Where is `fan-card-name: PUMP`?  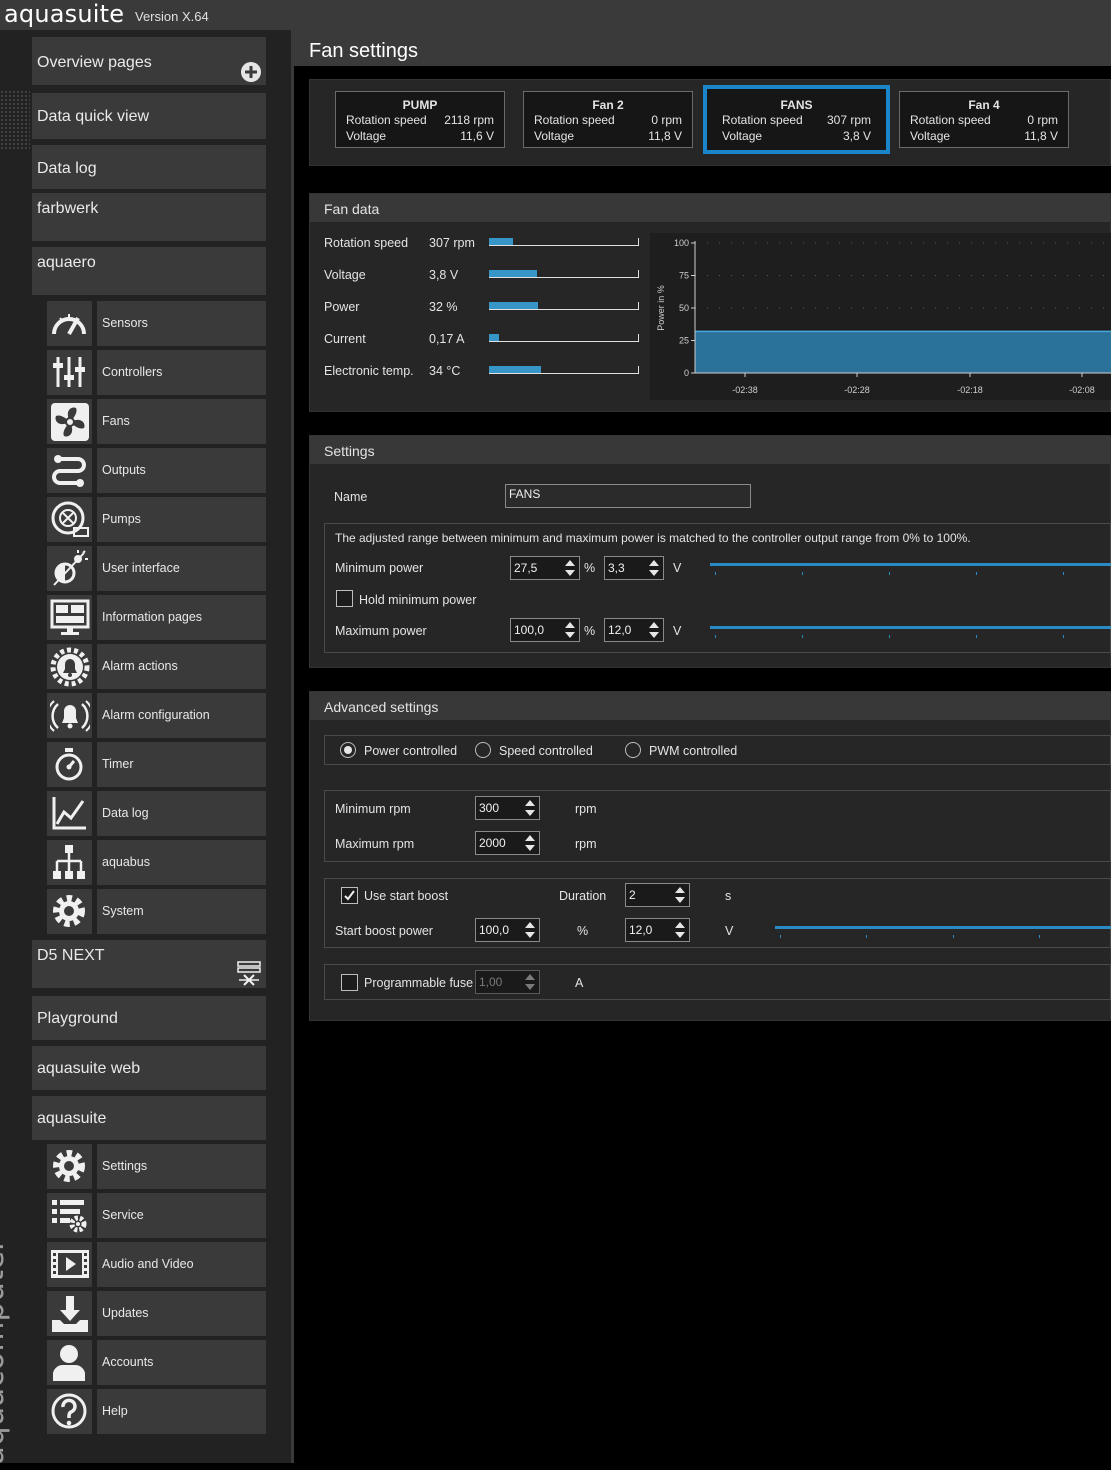
fan-card-name: PUMP is located at coordinates (420, 105).